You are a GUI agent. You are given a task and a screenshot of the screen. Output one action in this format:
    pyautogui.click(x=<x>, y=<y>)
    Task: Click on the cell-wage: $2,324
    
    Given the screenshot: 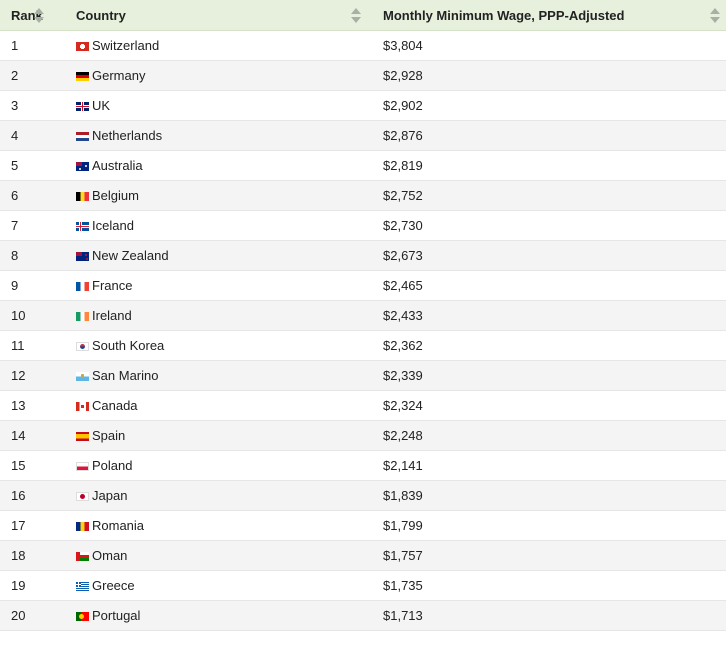 What is the action you would take?
    pyautogui.click(x=549, y=405)
    